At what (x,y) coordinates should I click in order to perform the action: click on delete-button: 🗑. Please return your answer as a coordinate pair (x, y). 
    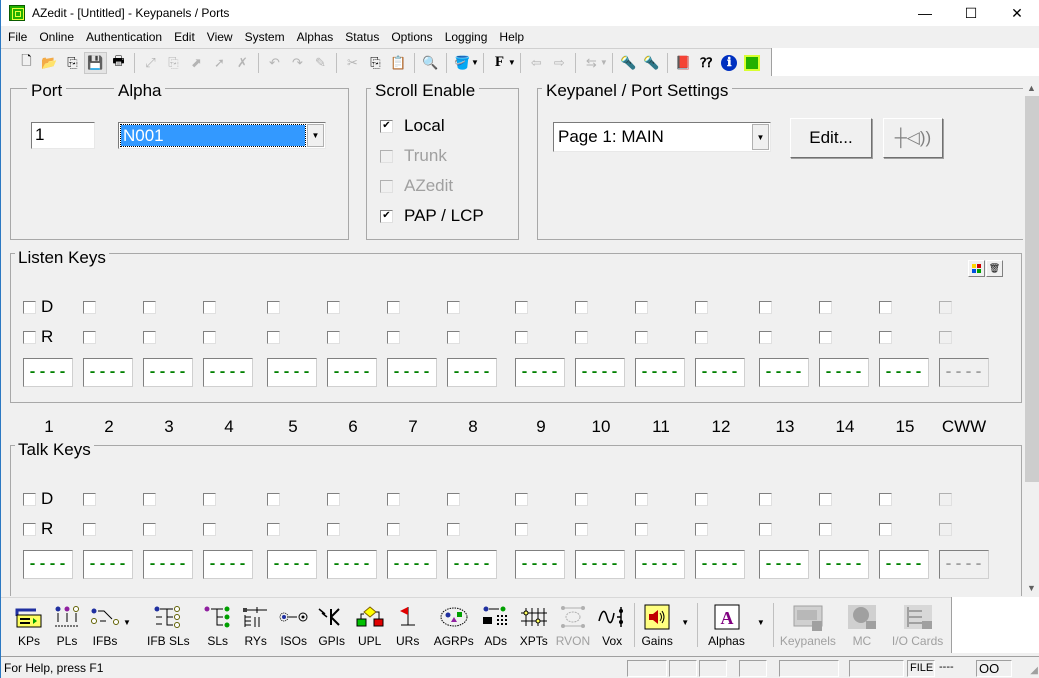
    Looking at the image, I should click on (994, 268).